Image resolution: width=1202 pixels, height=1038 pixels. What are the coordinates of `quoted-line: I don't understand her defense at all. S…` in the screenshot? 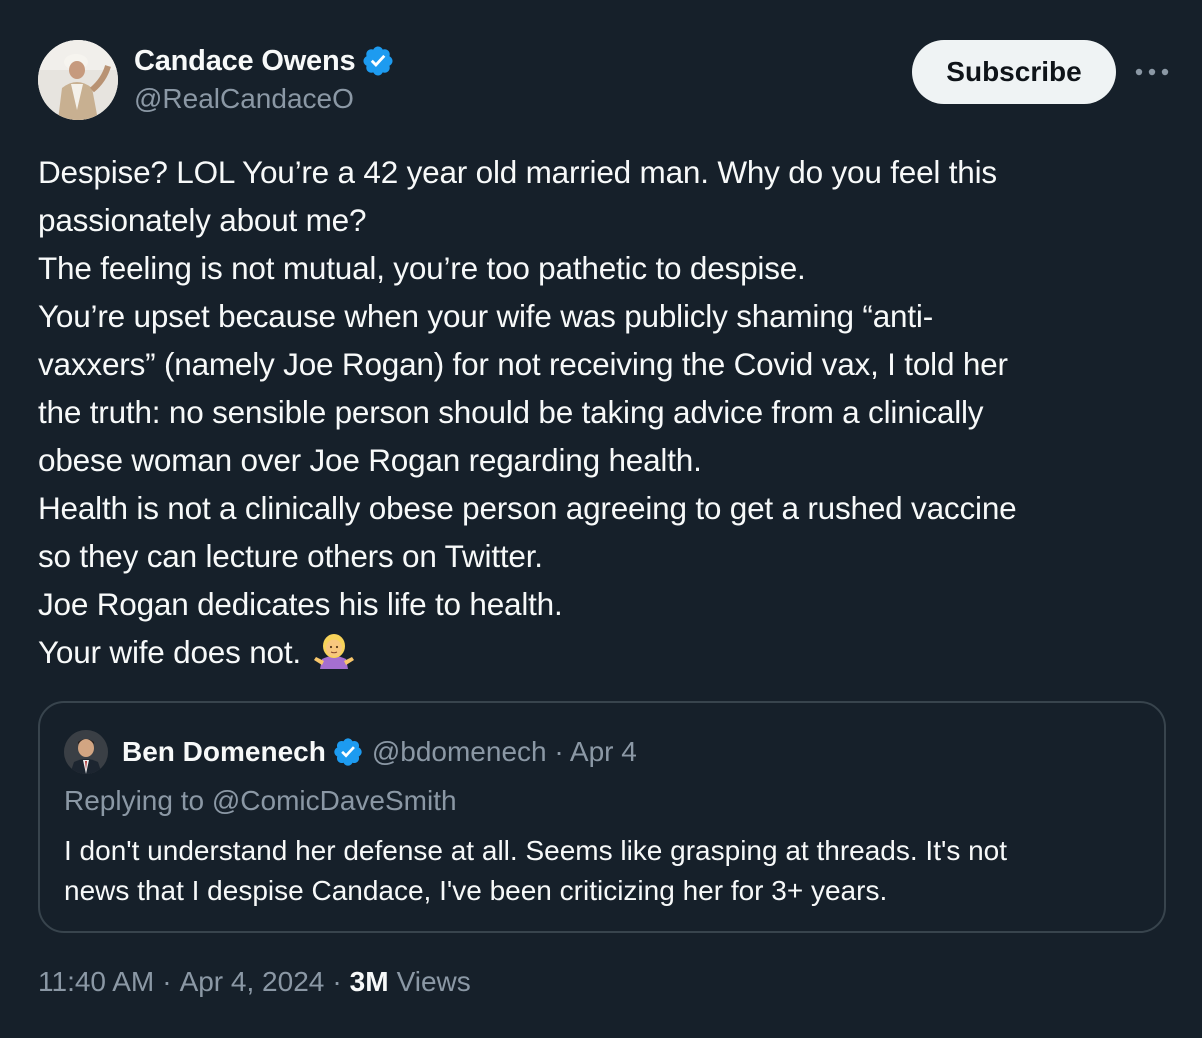 It's located at (536, 850).